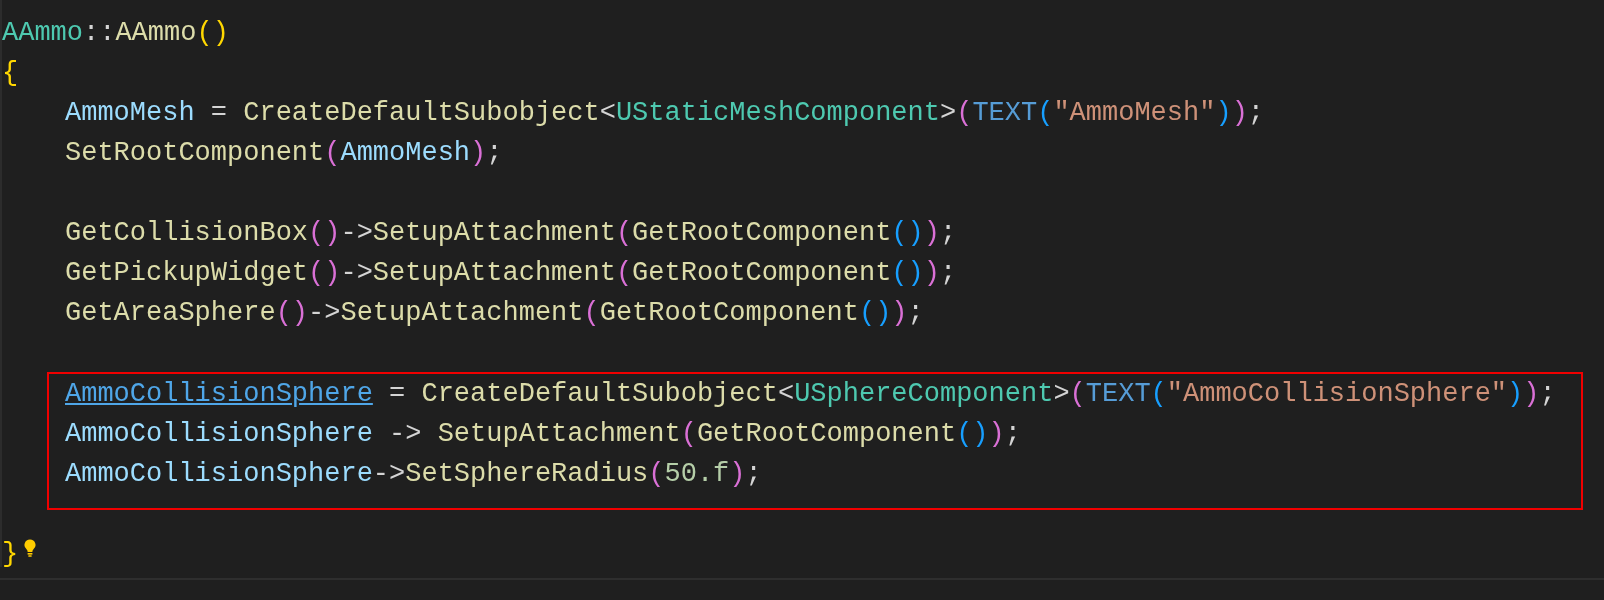  I want to click on code-line: GetCollisionBox()->SetupAttachment(GetRootComponent());, so click(511, 233).